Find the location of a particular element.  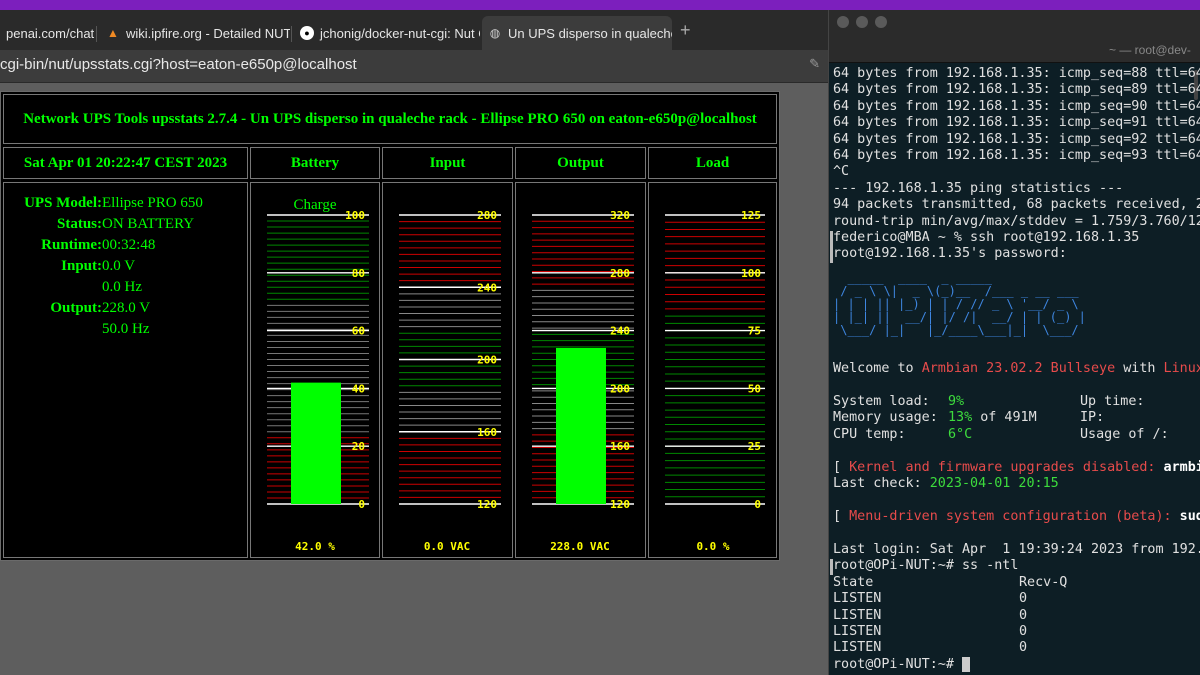

prompt-text: root@OPi-NUT:~# is located at coordinates (893, 664).